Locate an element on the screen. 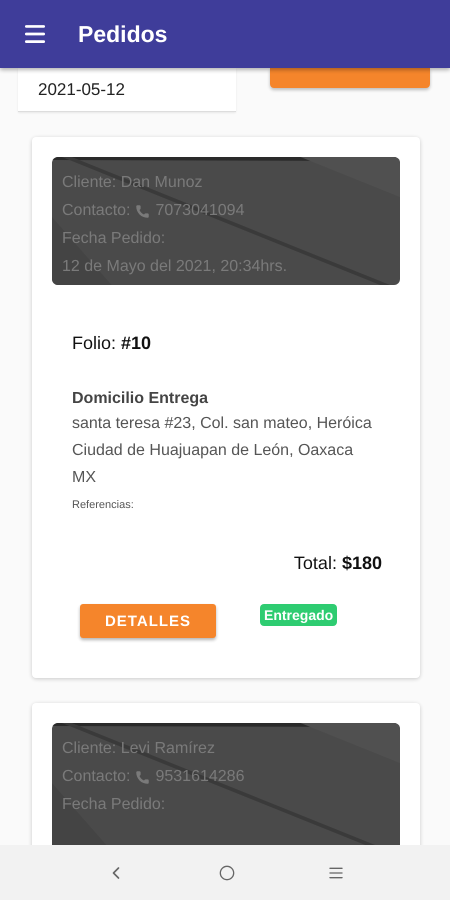  app-title: Pedidos is located at coordinates (123, 34).